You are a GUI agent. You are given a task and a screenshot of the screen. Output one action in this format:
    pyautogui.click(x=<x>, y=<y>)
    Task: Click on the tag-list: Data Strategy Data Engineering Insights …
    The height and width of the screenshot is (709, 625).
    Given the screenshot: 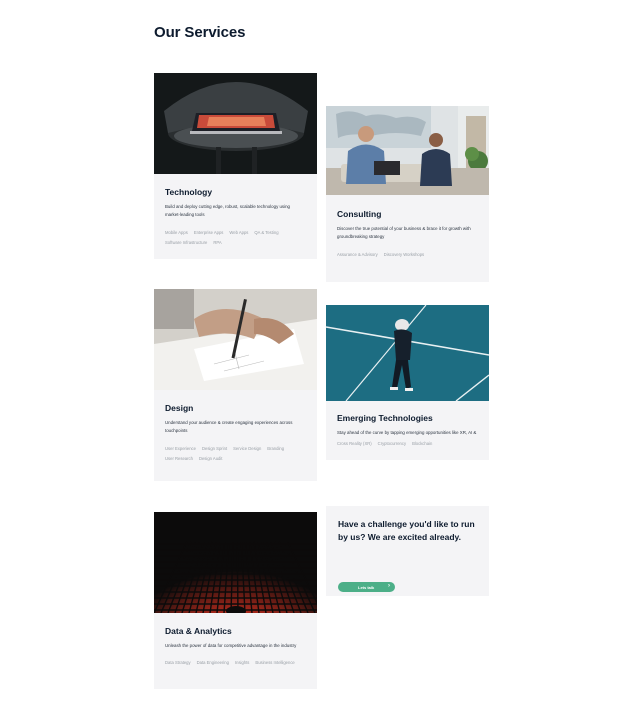 What is the action you would take?
    pyautogui.click(x=235, y=663)
    